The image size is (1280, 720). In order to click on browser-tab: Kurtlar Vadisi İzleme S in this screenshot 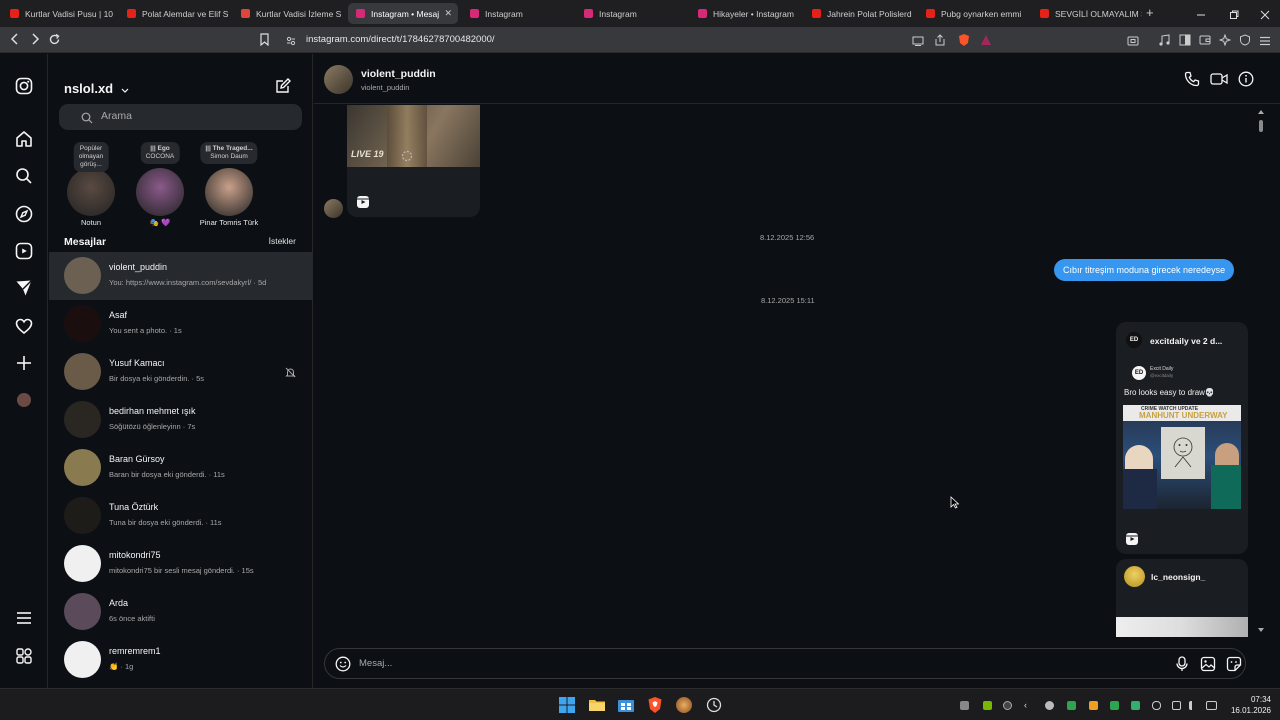, I will do `click(288, 13)`.